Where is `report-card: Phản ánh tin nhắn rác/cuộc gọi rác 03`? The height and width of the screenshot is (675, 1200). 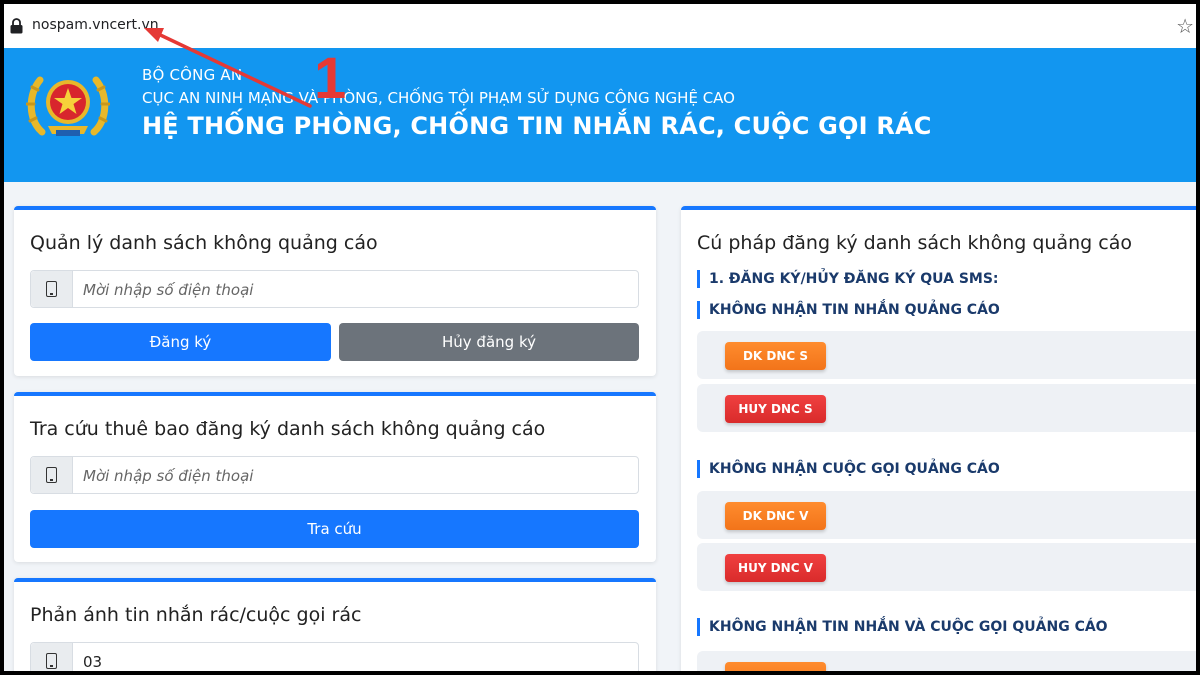 report-card: Phản ánh tin nhắn rác/cuộc gọi rác 03 is located at coordinates (335, 624).